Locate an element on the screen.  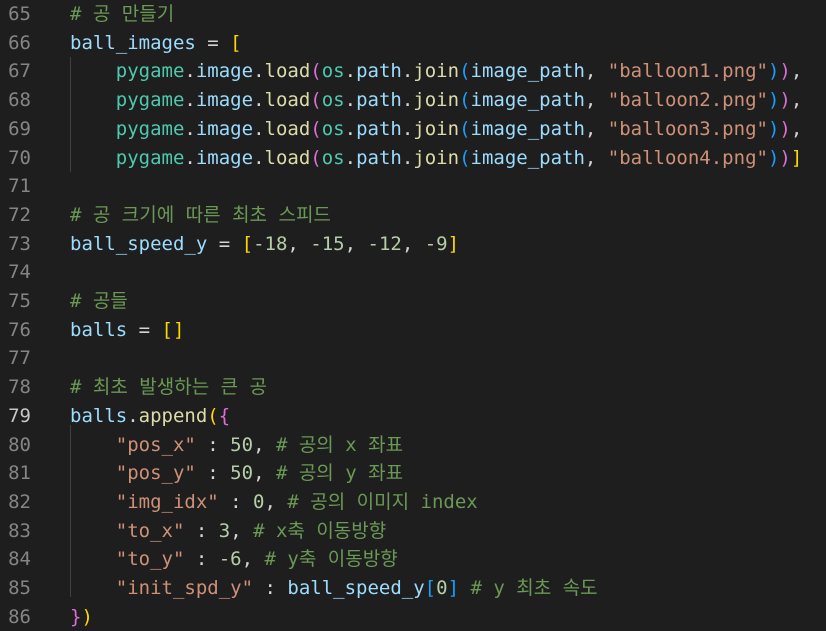
code-line: 78 # 최초 발생하는 큰 공 is located at coordinates (413, 387).